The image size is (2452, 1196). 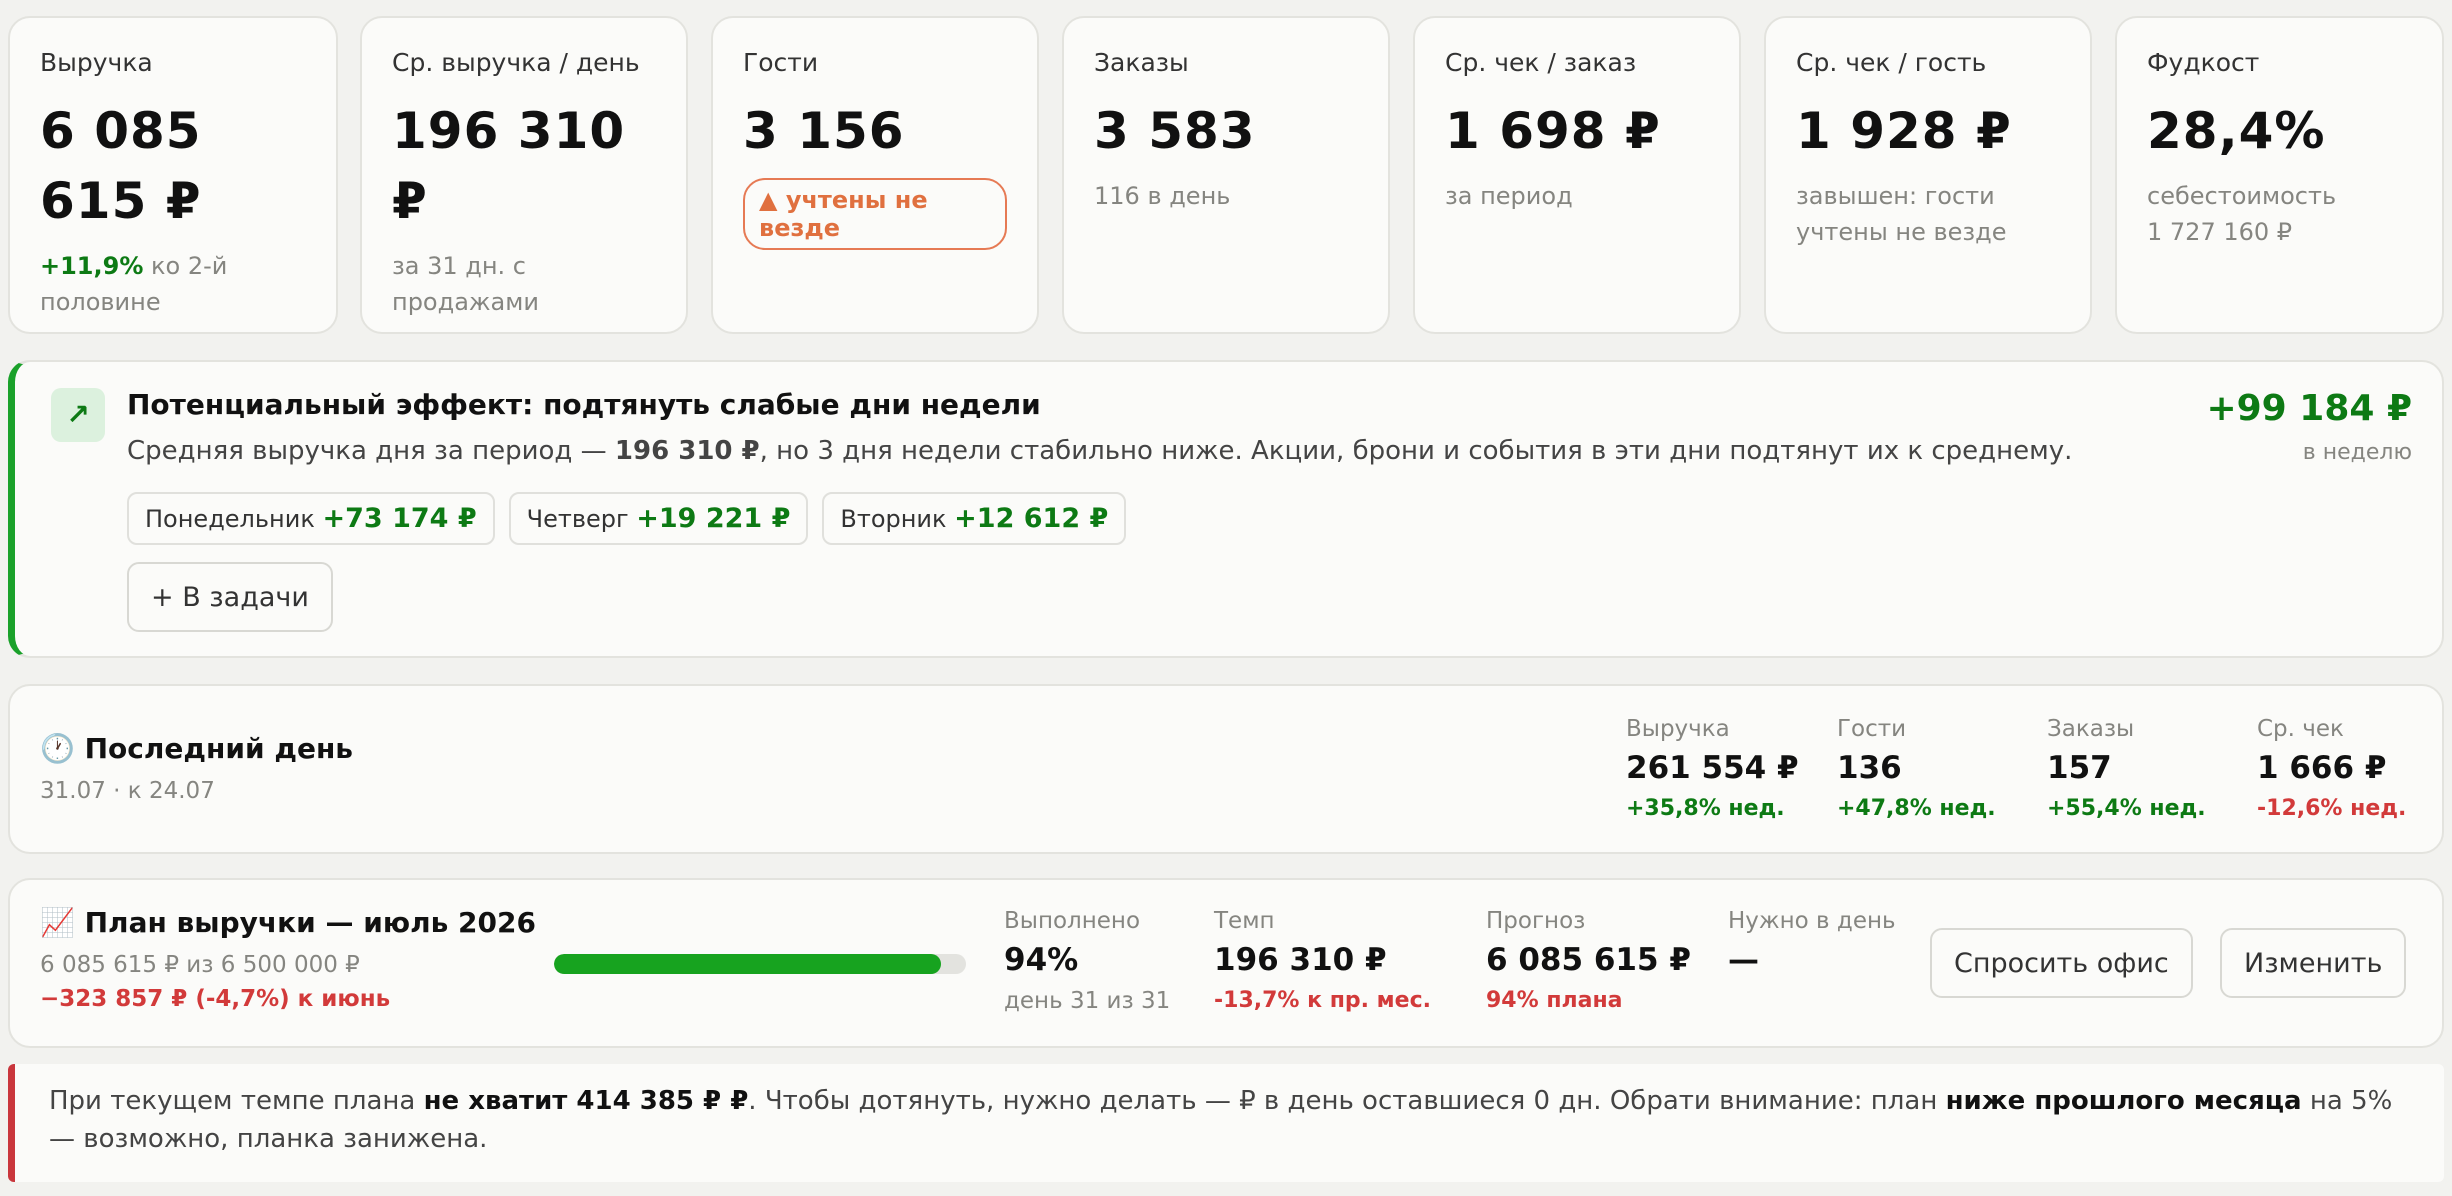 I want to click on plan-needed-per-day: Нужно в день —, so click(x=1812, y=943).